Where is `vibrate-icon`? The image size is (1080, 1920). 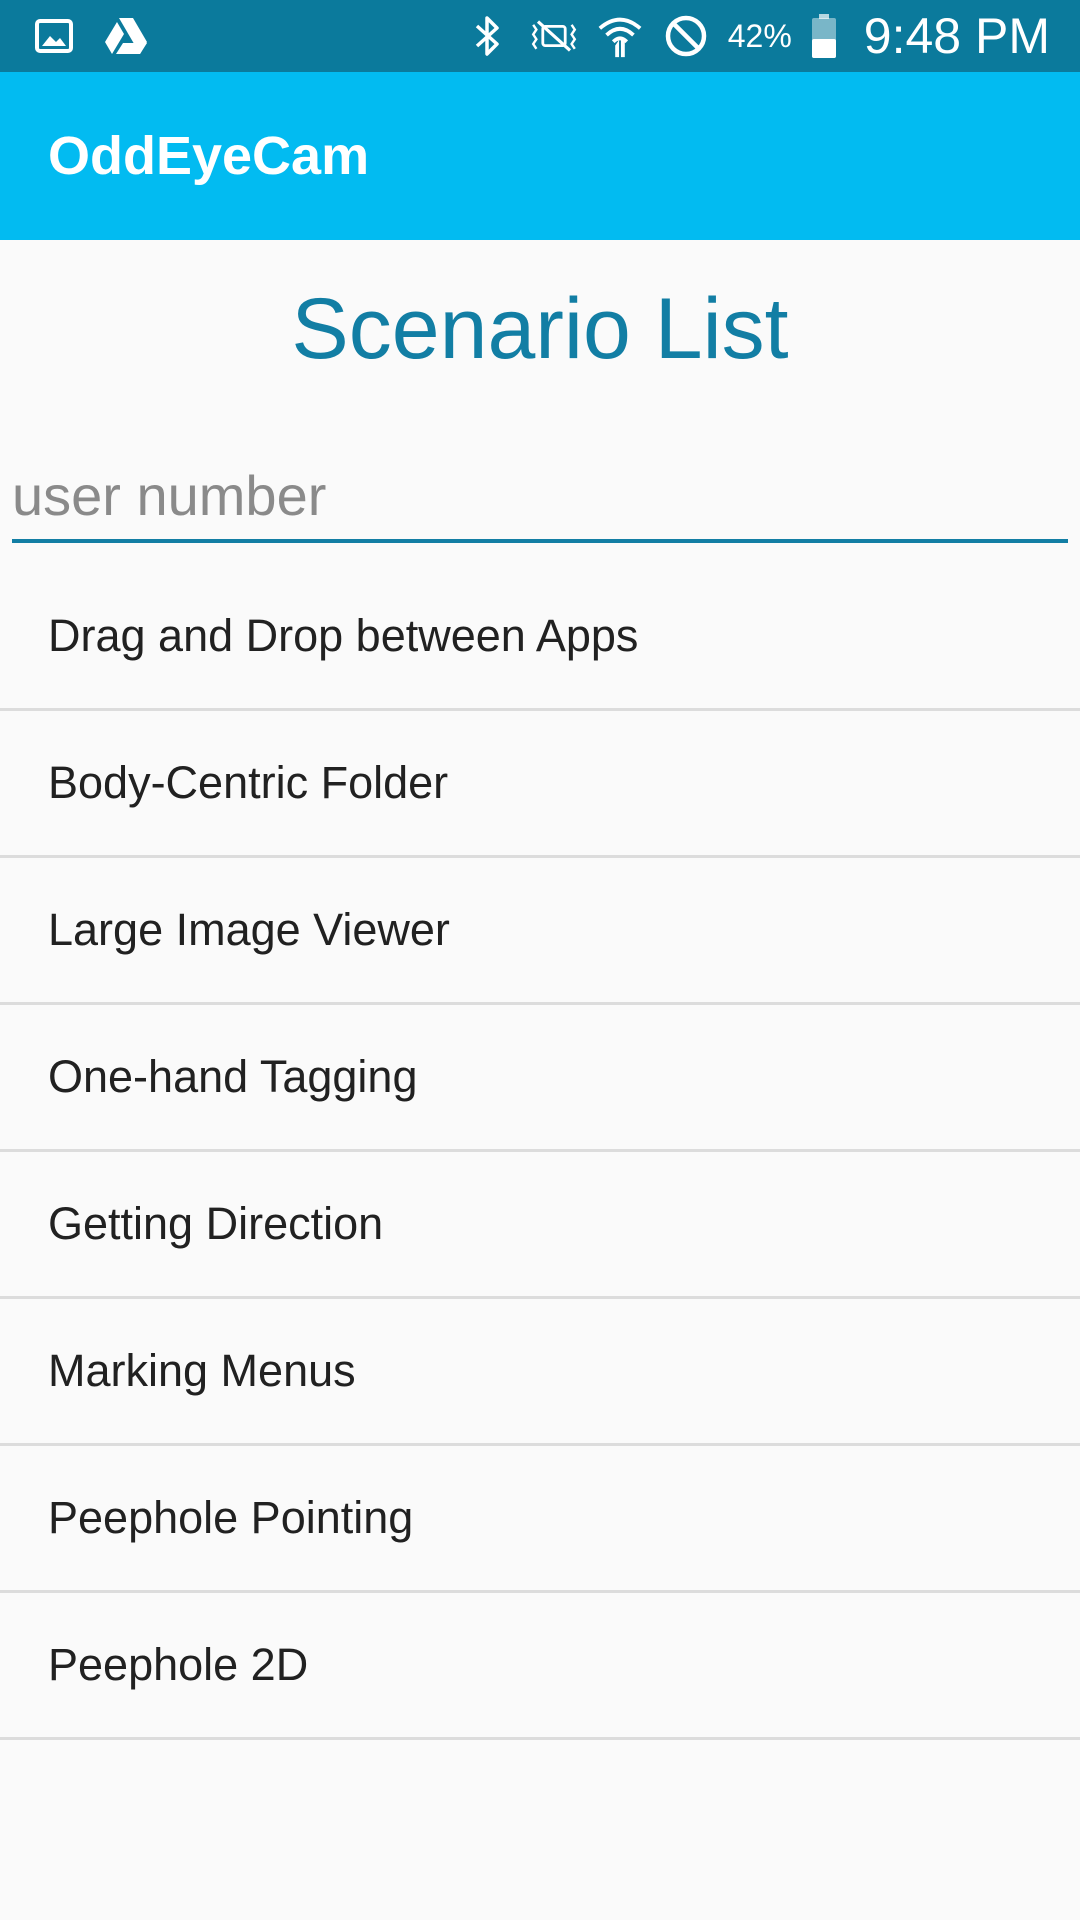 vibrate-icon is located at coordinates (554, 36).